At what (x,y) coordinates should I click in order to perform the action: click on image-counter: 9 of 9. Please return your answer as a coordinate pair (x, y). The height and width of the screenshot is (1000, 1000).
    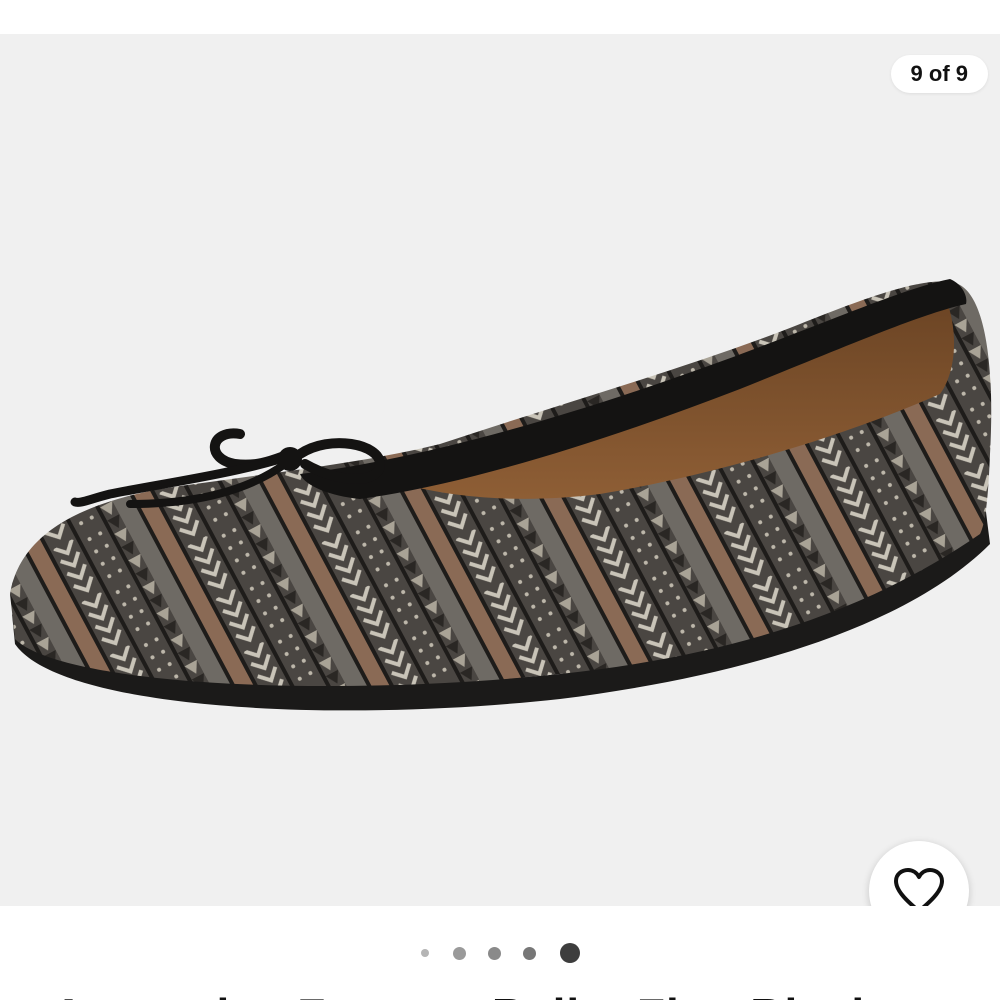
    Looking at the image, I should click on (939, 74).